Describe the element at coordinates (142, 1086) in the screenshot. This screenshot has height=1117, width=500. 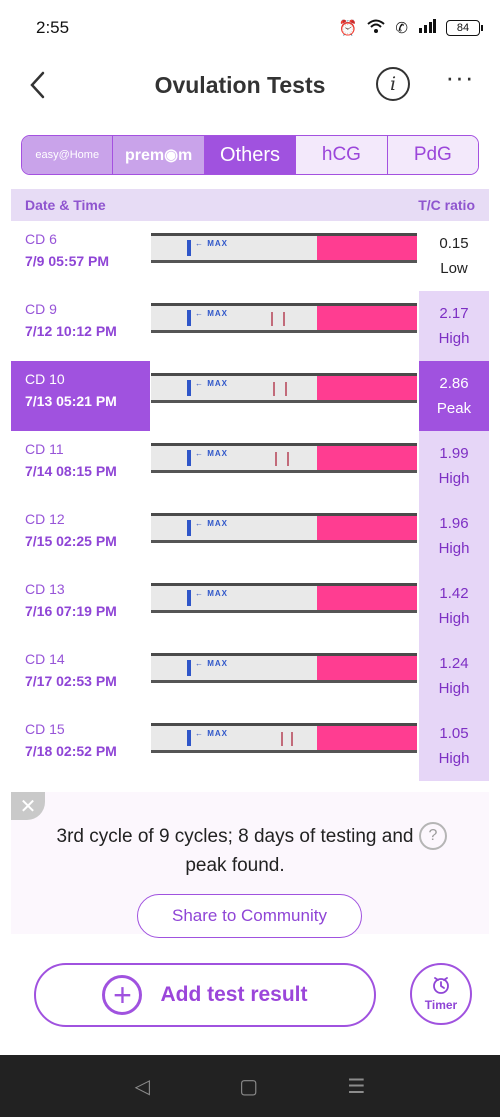
I see `nav-back-icon: ◁` at that location.